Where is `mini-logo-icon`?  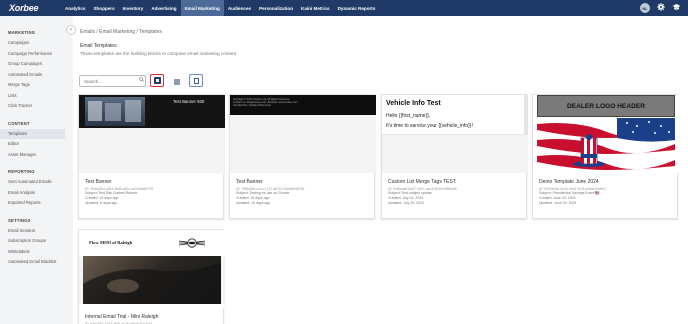
mini-logo-icon is located at coordinates (192, 243).